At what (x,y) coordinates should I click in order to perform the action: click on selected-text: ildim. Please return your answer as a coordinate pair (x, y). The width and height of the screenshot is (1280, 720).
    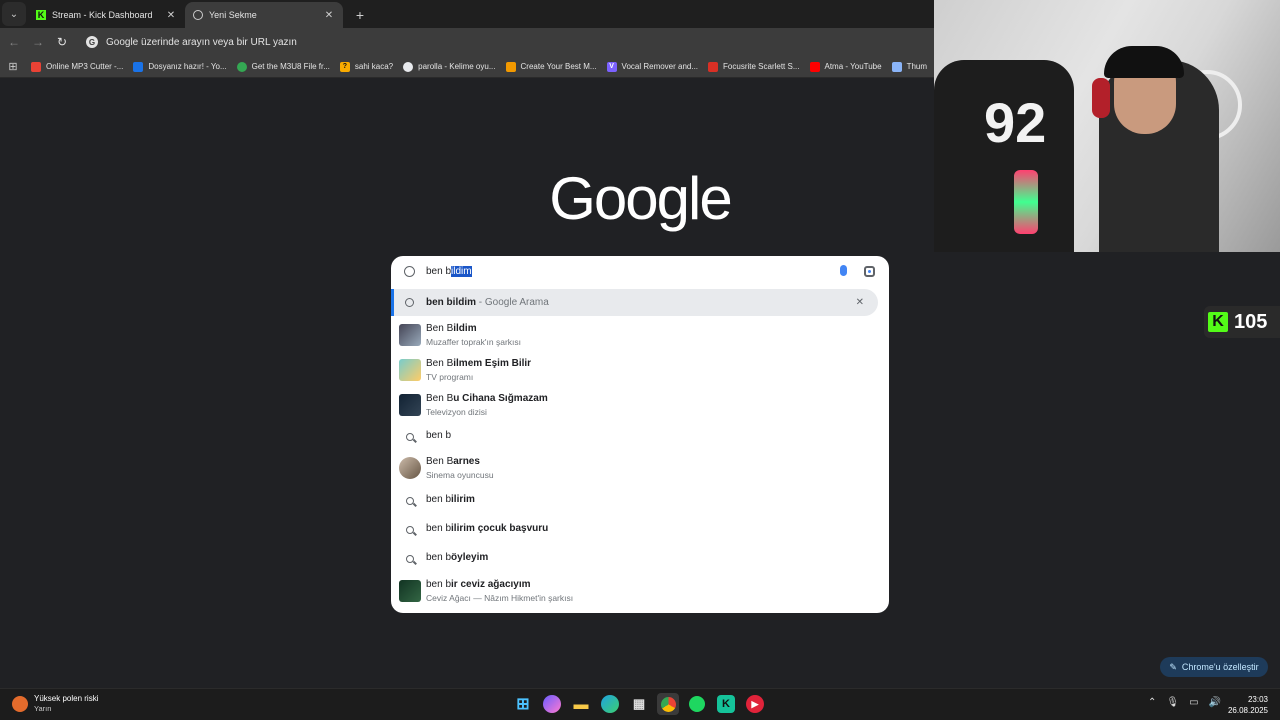
    Looking at the image, I should click on (461, 271).